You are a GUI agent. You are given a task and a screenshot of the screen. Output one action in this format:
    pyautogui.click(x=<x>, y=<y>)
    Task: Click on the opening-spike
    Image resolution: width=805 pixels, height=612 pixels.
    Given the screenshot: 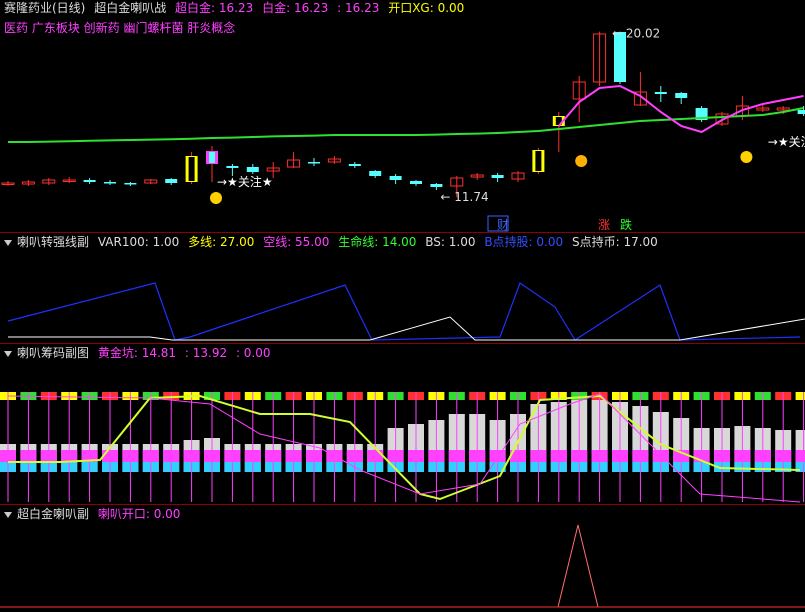 What is the action you would take?
    pyautogui.click(x=578, y=566)
    